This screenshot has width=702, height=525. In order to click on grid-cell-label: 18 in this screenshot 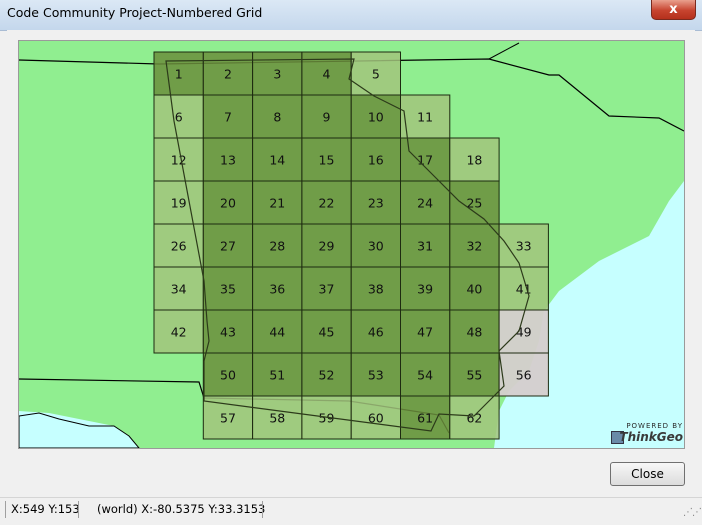, I will do `click(474, 160)`.